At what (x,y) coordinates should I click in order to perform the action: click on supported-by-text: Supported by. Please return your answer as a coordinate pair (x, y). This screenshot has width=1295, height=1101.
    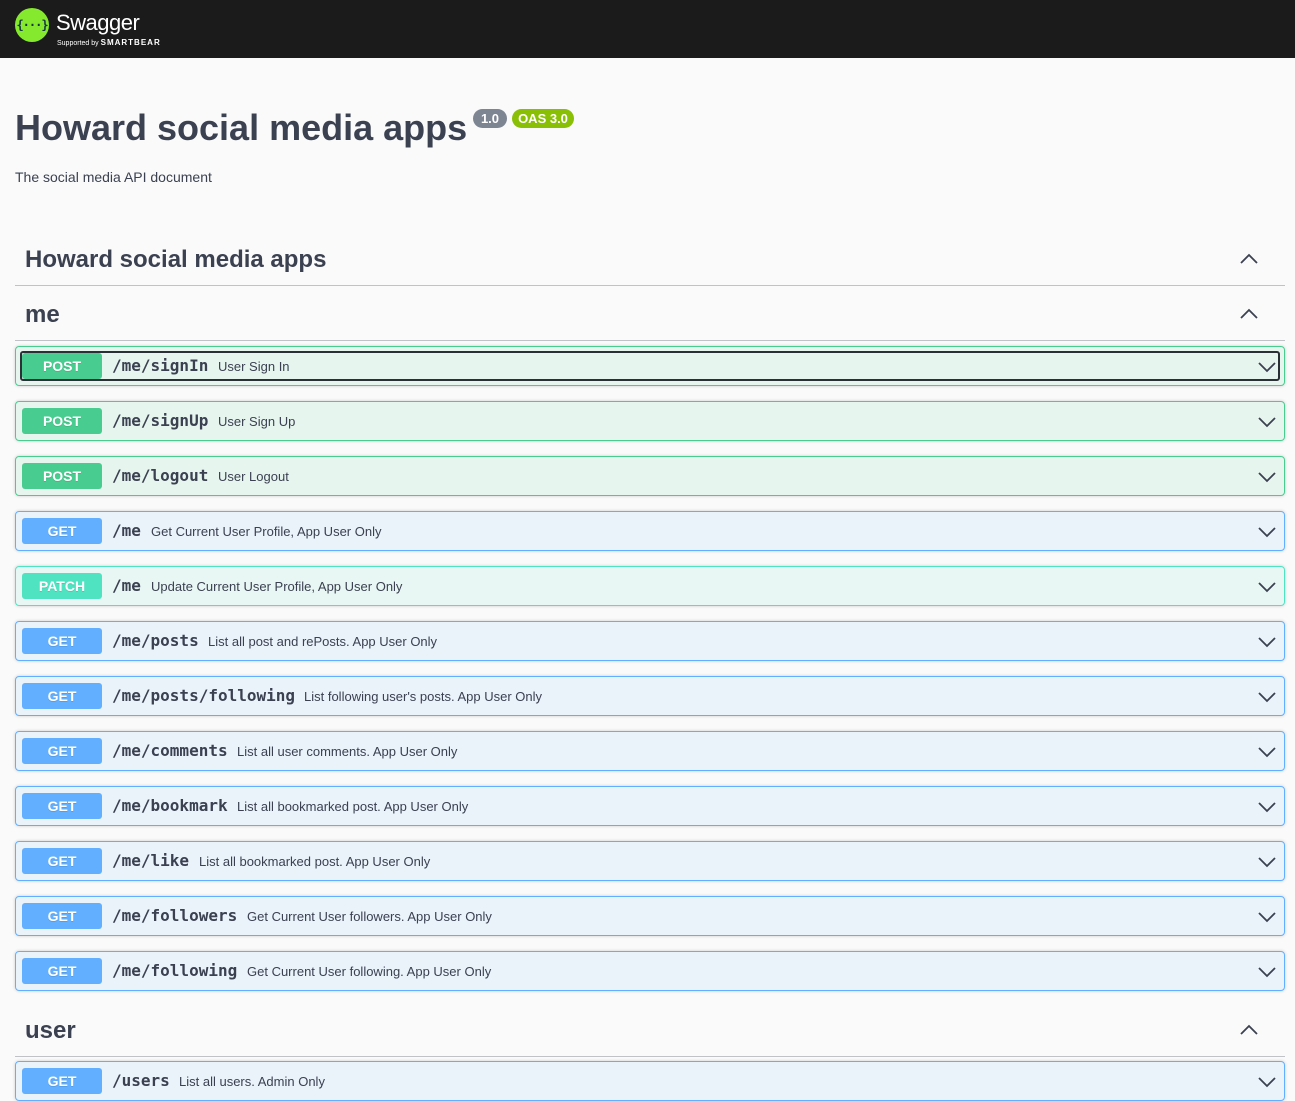
    Looking at the image, I should click on (78, 43).